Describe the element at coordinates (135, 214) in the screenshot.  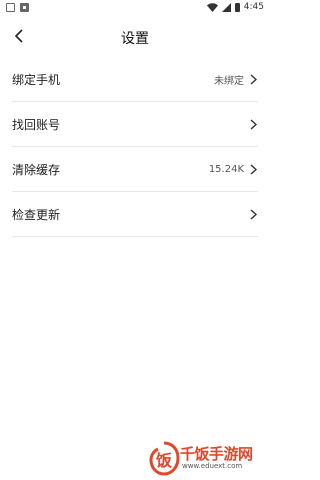
I see `settings-item-check-update: 检查更新` at that location.